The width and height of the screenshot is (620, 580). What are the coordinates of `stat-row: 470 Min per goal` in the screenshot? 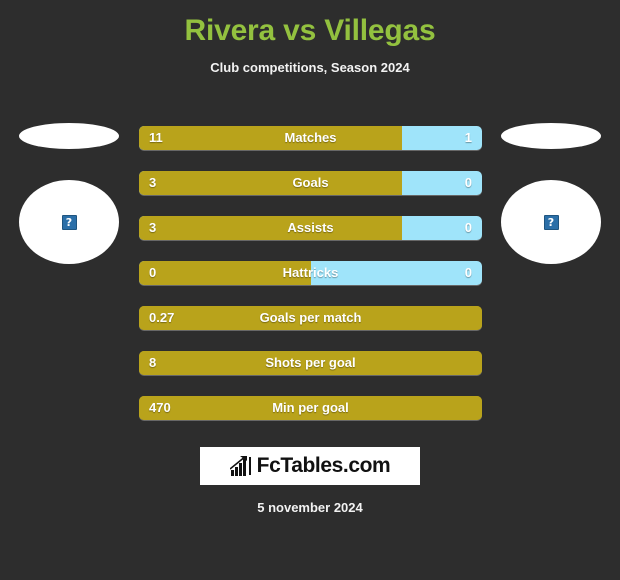 It's located at (310, 408).